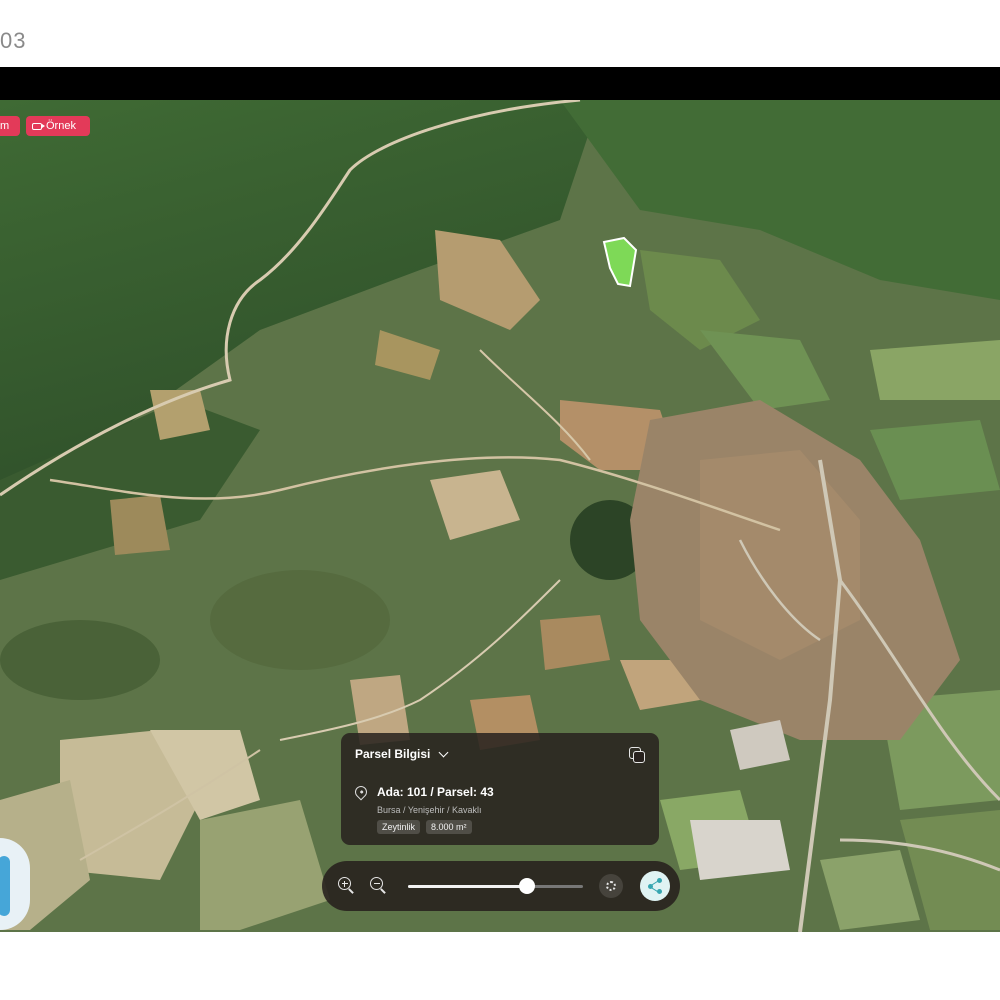 The image size is (1000, 1000). I want to click on share-button, so click(655, 886).